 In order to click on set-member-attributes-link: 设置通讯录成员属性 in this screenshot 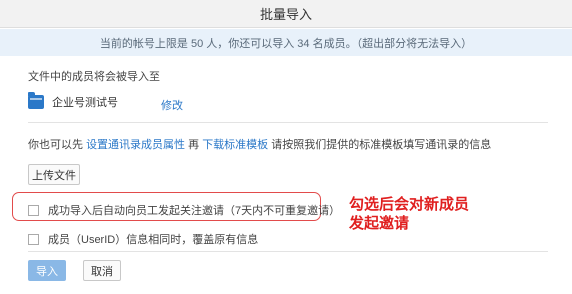, I will do `click(135, 145)`.